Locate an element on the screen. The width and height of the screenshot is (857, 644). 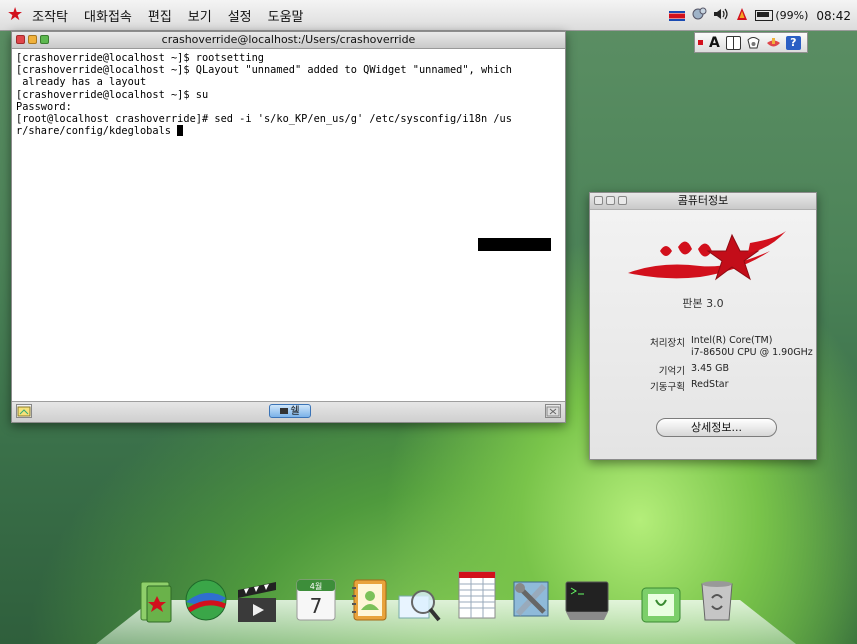
volume-icon is located at coordinates (721, 15).